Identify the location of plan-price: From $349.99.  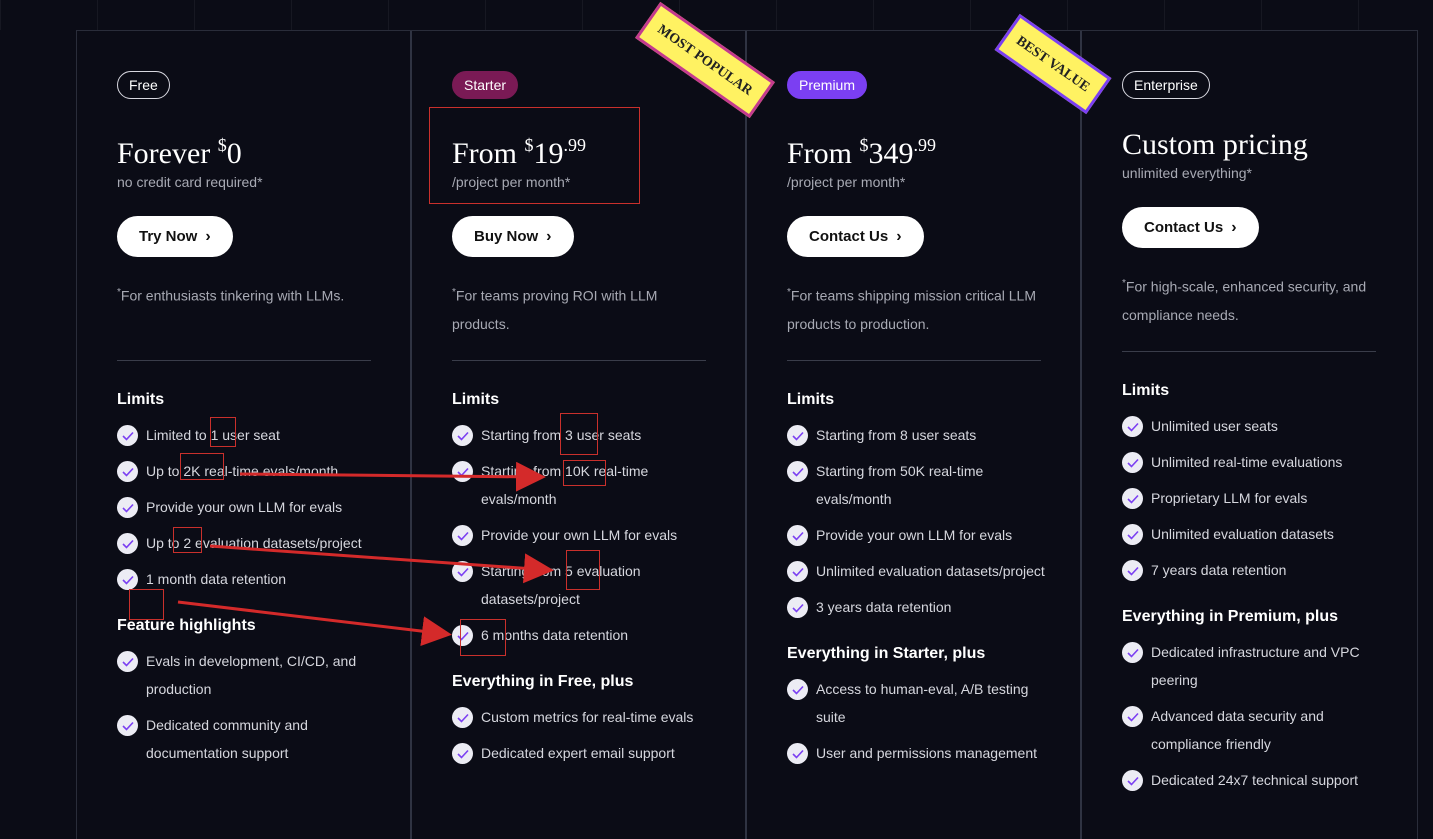
(916, 149).